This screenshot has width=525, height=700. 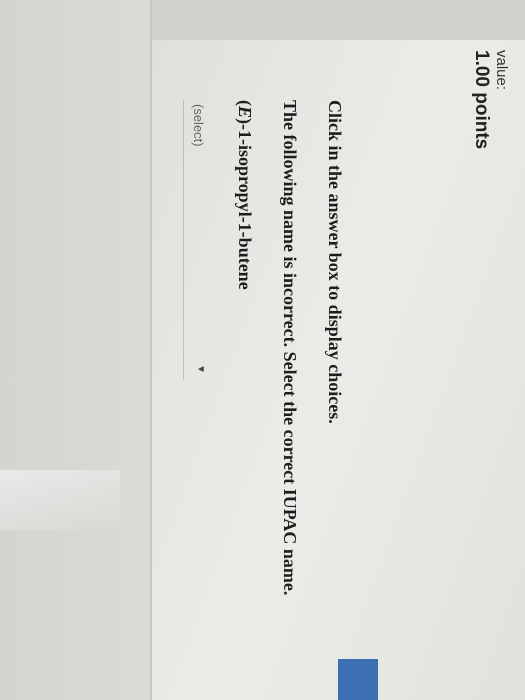 I want to click on answer-select-placeholder: (select), so click(x=198, y=125).